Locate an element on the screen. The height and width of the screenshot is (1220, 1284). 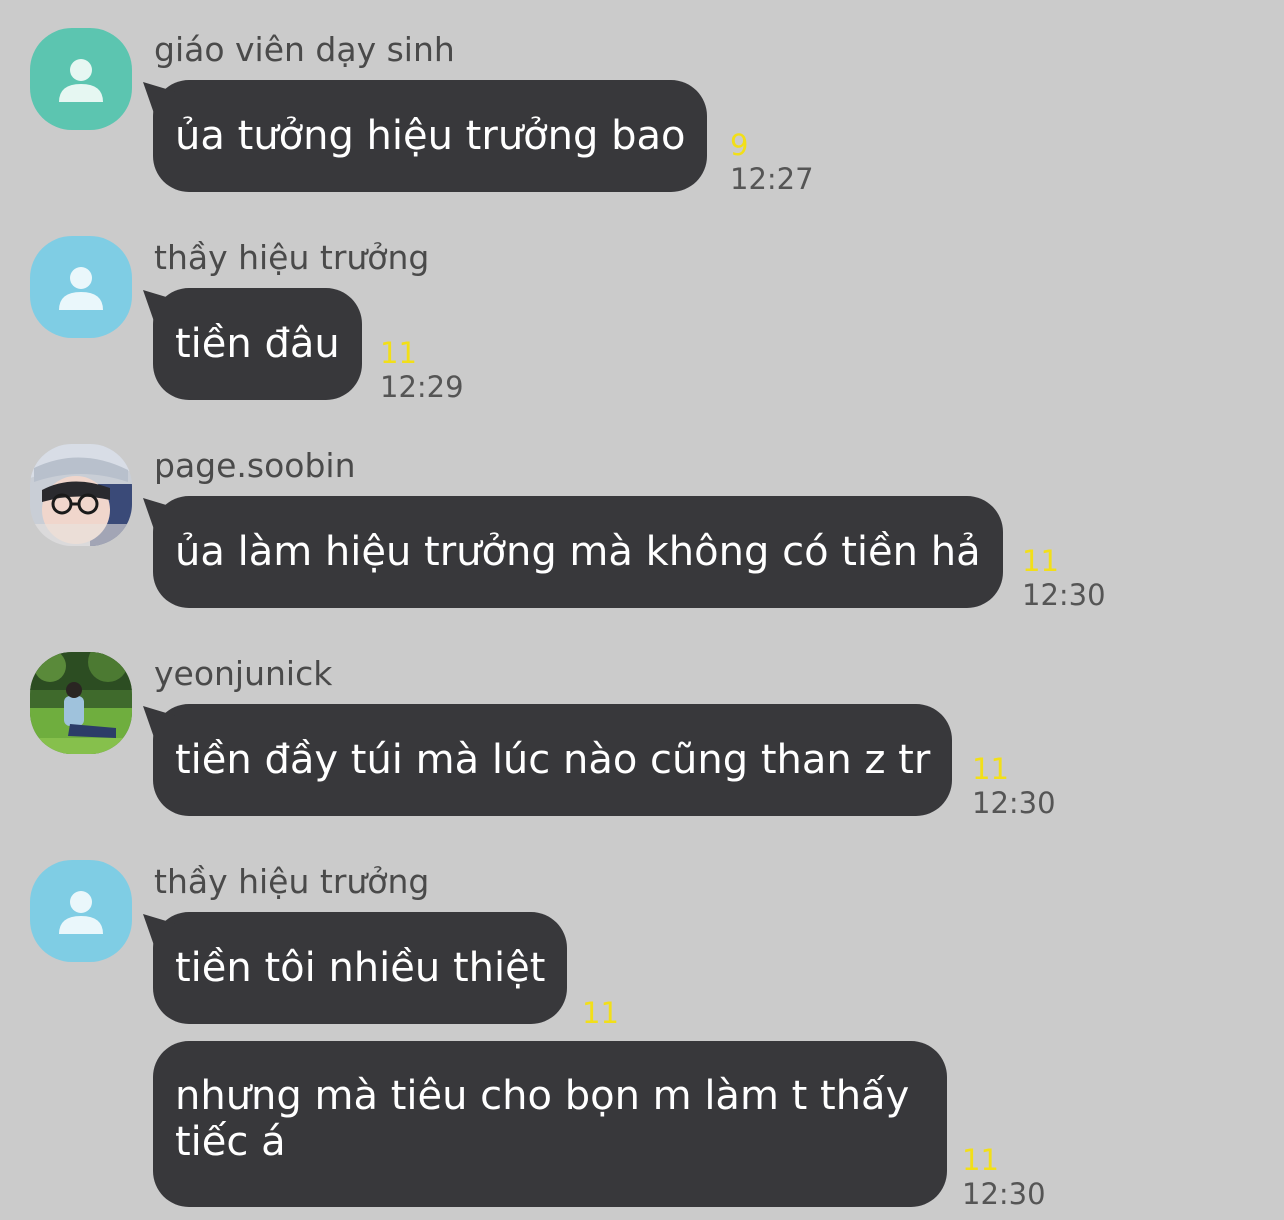
message-bubble: tiền tôi nhiều thiệt is located at coordinates (360, 968).